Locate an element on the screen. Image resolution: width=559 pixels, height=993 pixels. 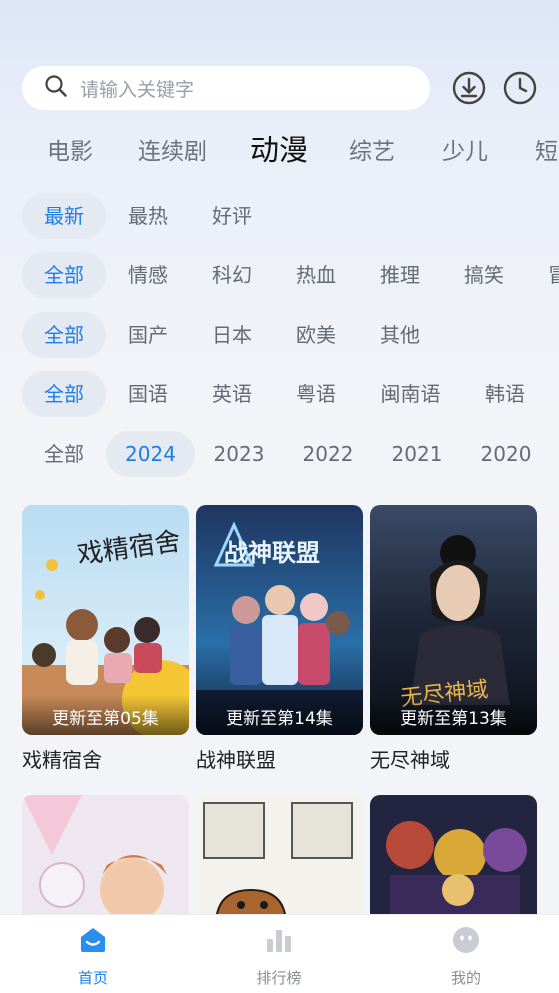
filter-chip-language: 全部 is located at coordinates (64, 394).